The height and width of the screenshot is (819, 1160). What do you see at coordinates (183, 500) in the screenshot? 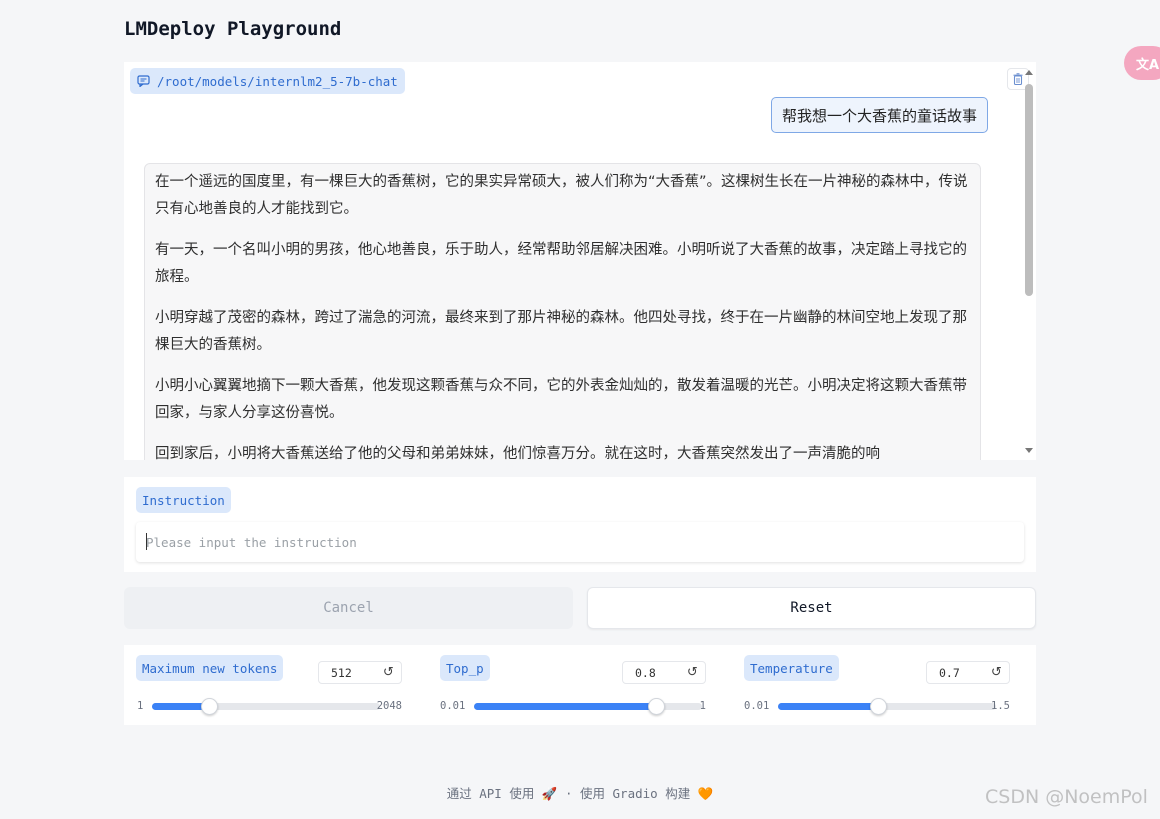
I see `instruction-label: Instruction` at bounding box center [183, 500].